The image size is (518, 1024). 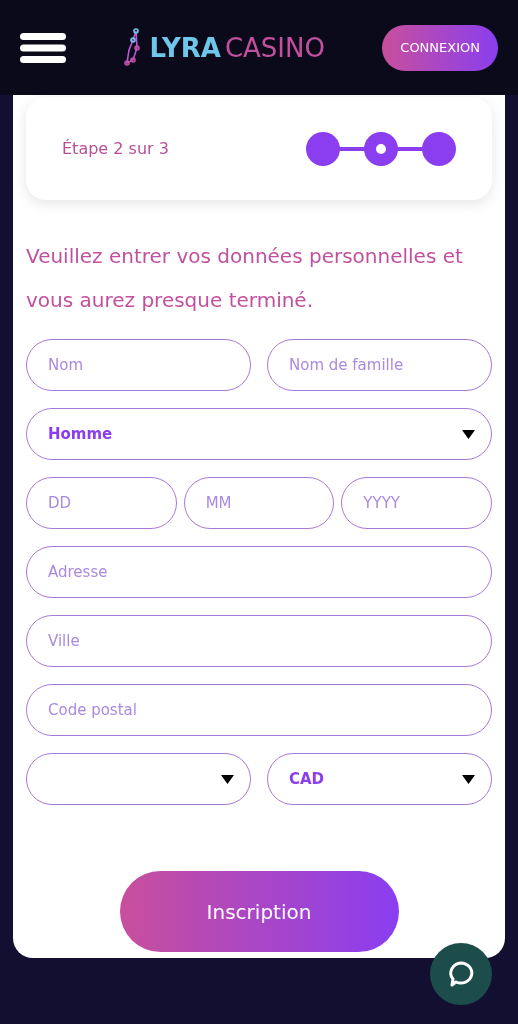 What do you see at coordinates (416, 503) in the screenshot?
I see `text-field: YYYY` at bounding box center [416, 503].